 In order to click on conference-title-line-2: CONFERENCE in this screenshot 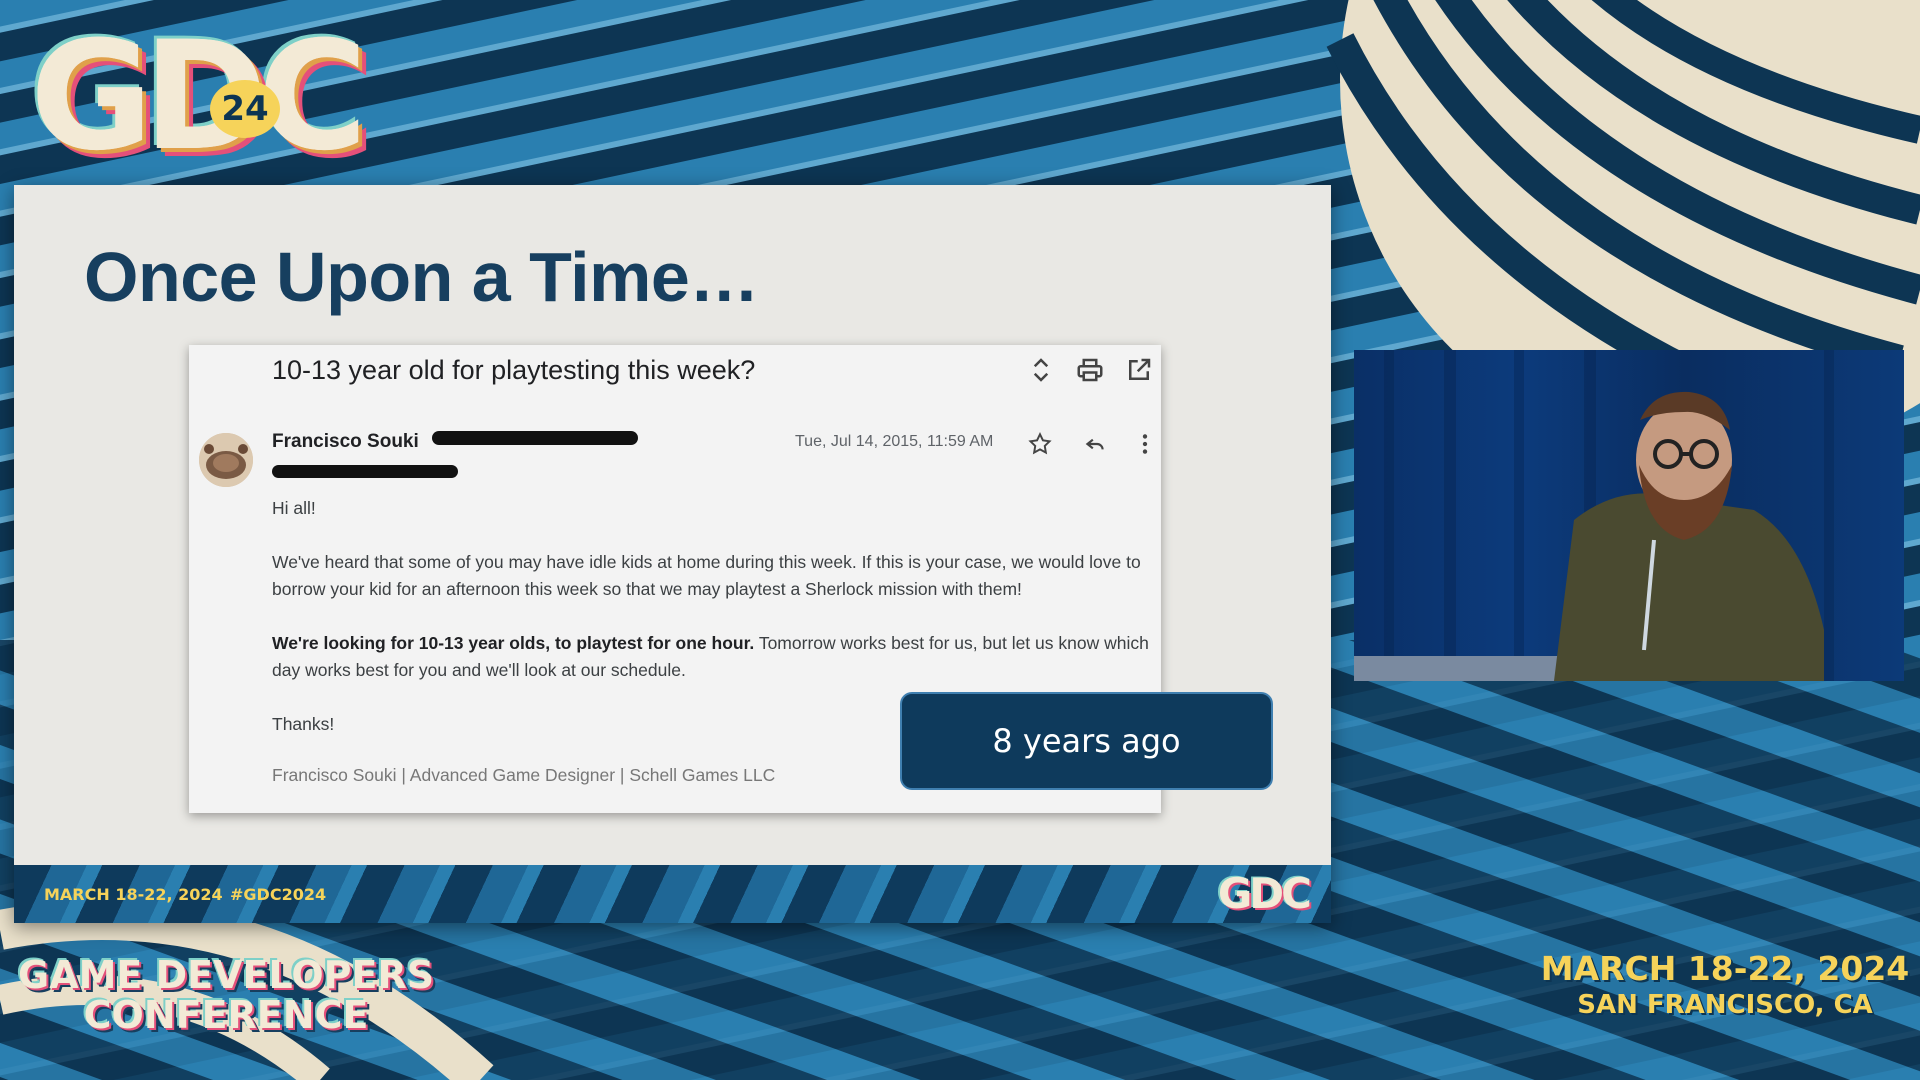, I will do `click(226, 1015)`.